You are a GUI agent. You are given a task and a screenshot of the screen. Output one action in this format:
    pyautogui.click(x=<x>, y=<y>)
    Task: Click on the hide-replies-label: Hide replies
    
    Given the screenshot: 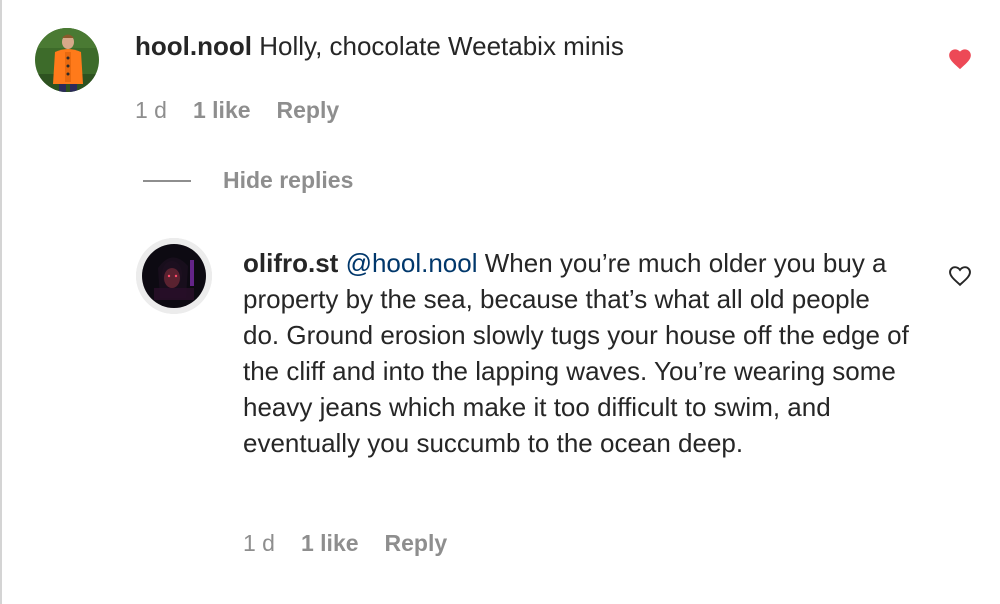 What is the action you would take?
    pyautogui.click(x=288, y=180)
    